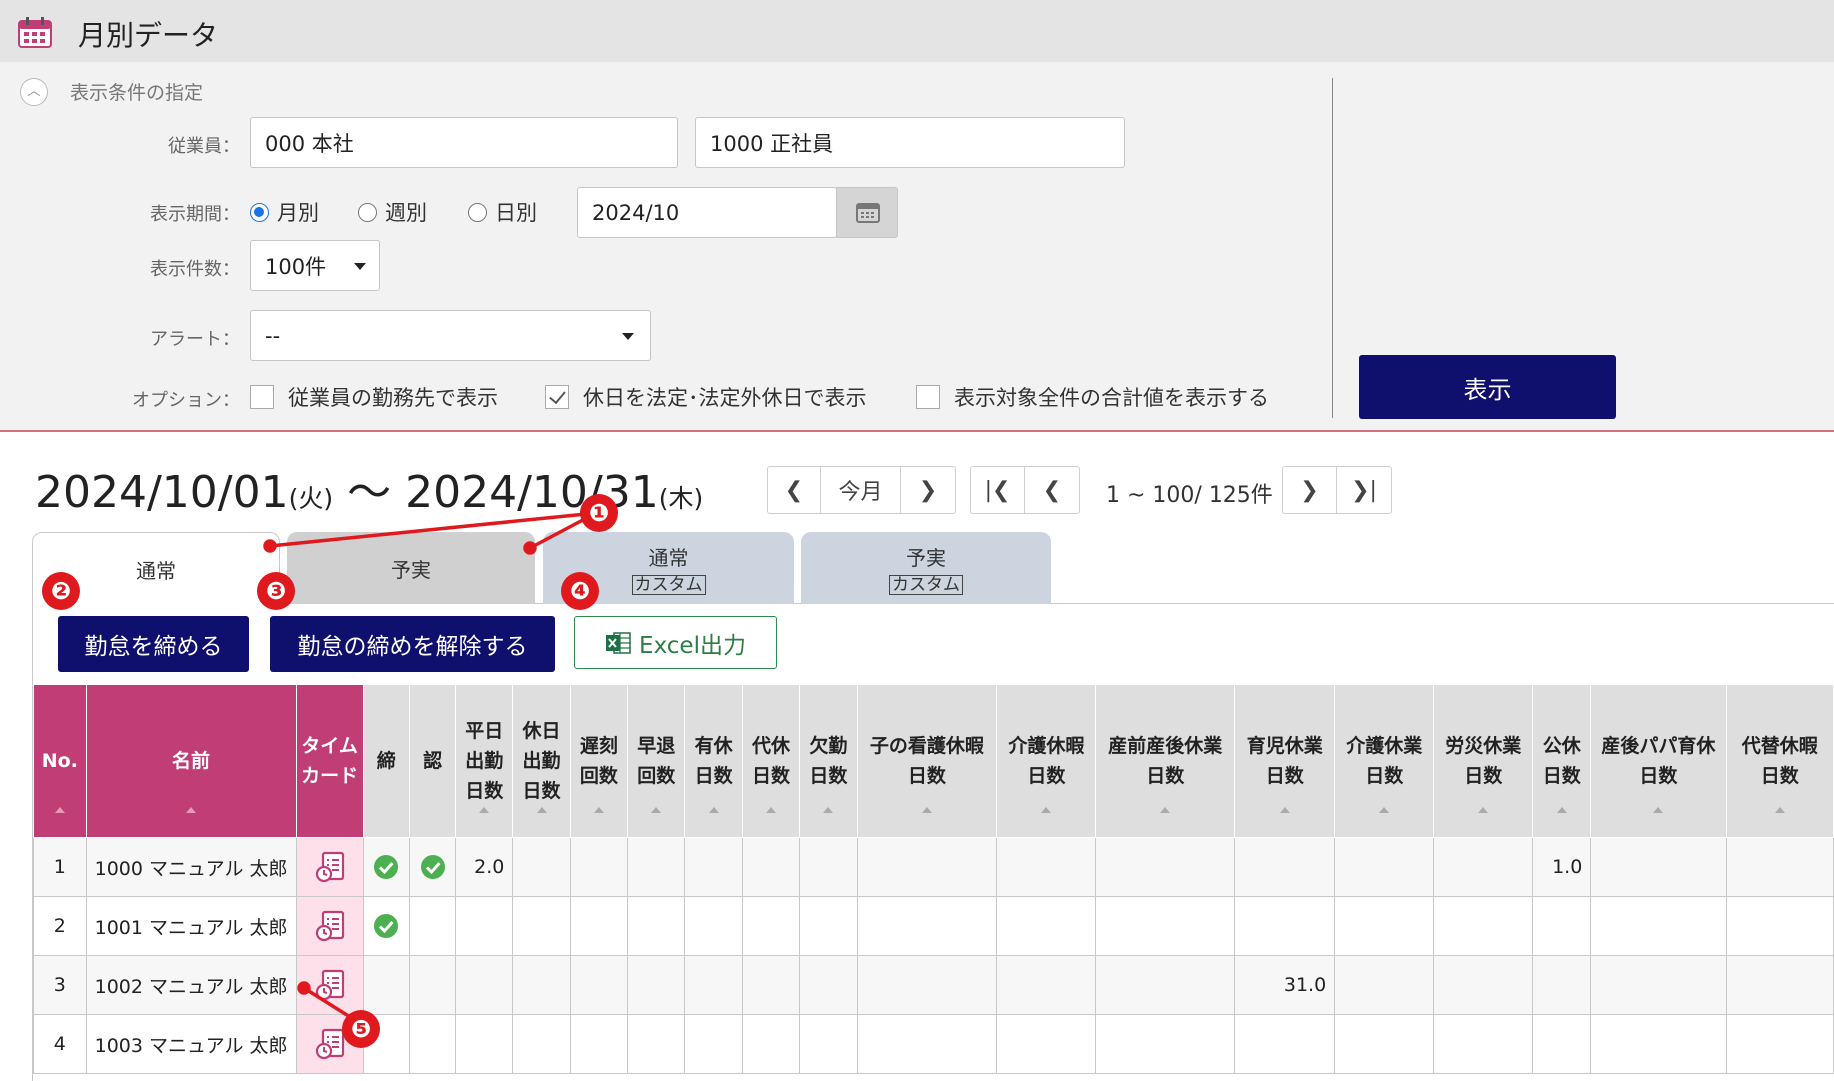  Describe the element at coordinates (1165, 761) in the screenshot. I see `column-header: 産前産後休業 日数` at that location.